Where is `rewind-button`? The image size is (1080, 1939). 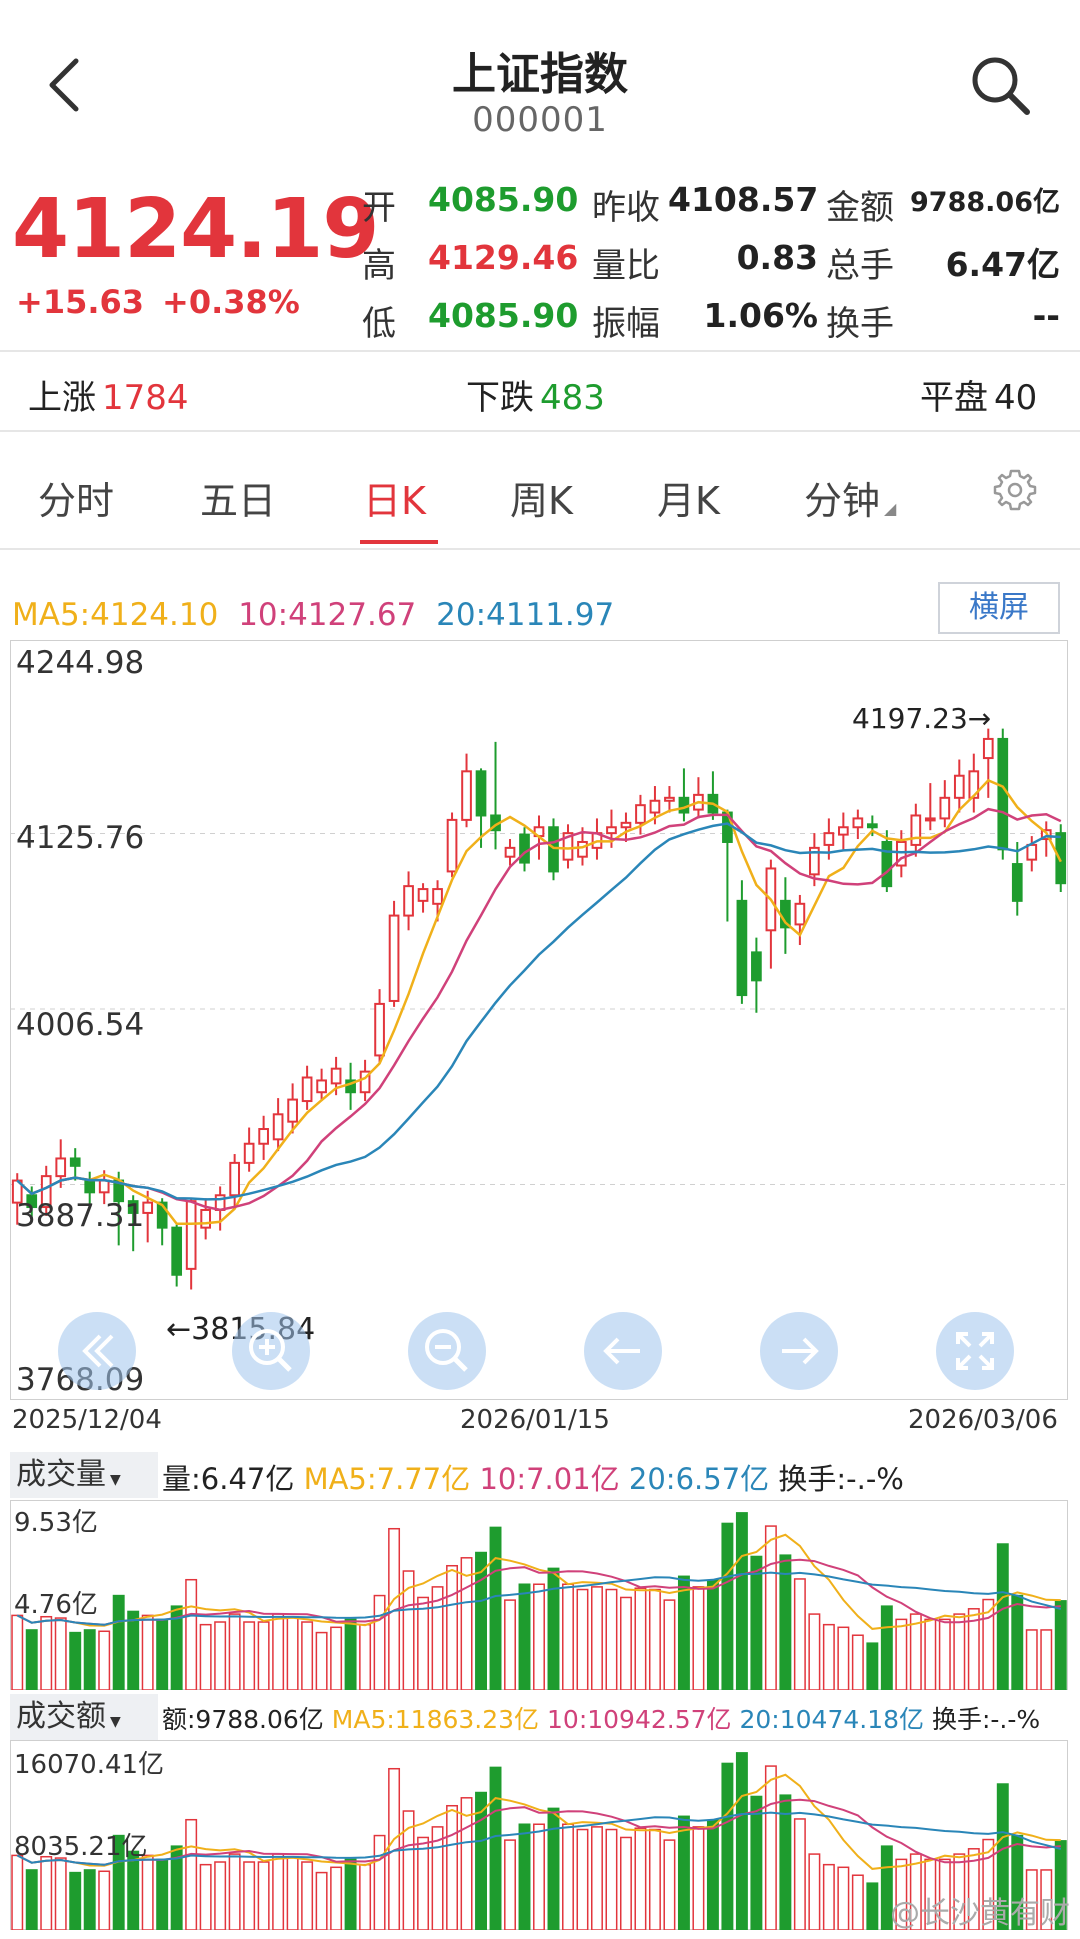
rewind-button is located at coordinates (97, 1351).